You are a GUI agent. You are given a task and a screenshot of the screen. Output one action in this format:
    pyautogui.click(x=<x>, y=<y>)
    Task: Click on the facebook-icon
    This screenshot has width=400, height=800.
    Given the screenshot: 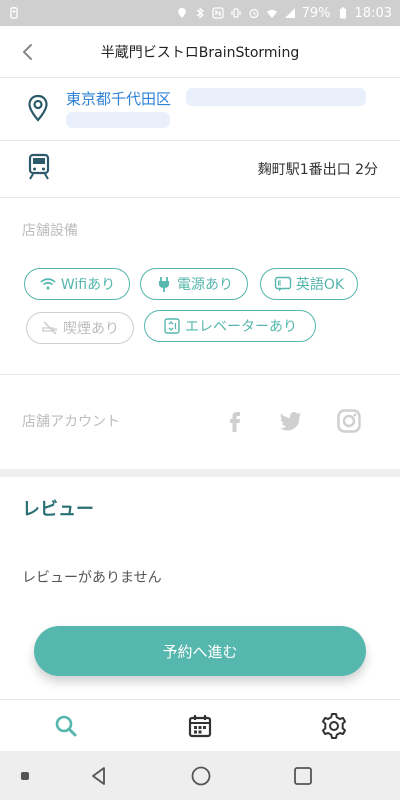 What is the action you would take?
    pyautogui.click(x=235, y=421)
    